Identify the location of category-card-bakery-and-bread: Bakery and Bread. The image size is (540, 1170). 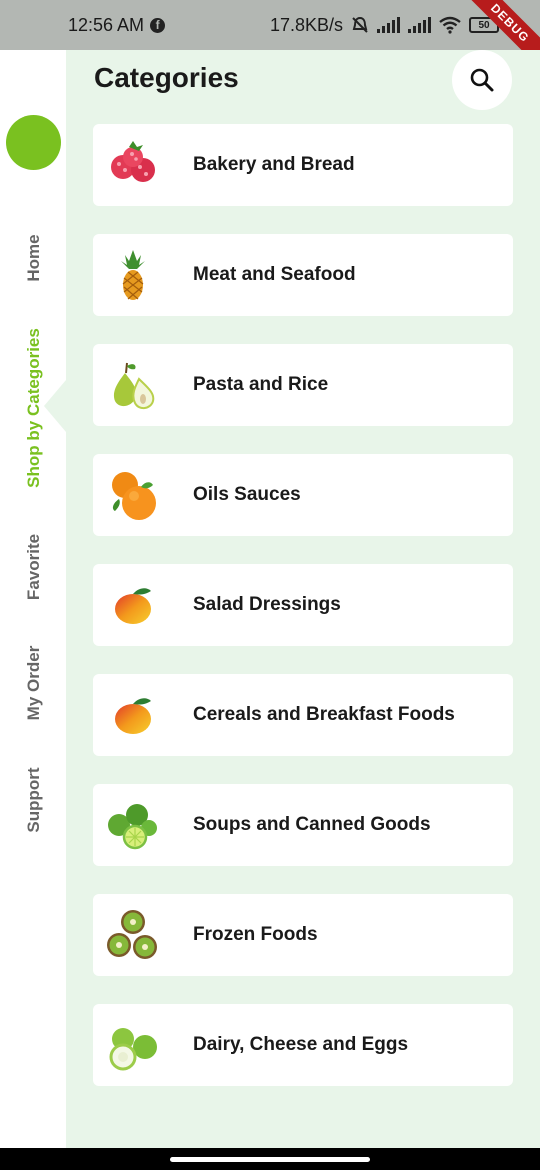
(303, 165).